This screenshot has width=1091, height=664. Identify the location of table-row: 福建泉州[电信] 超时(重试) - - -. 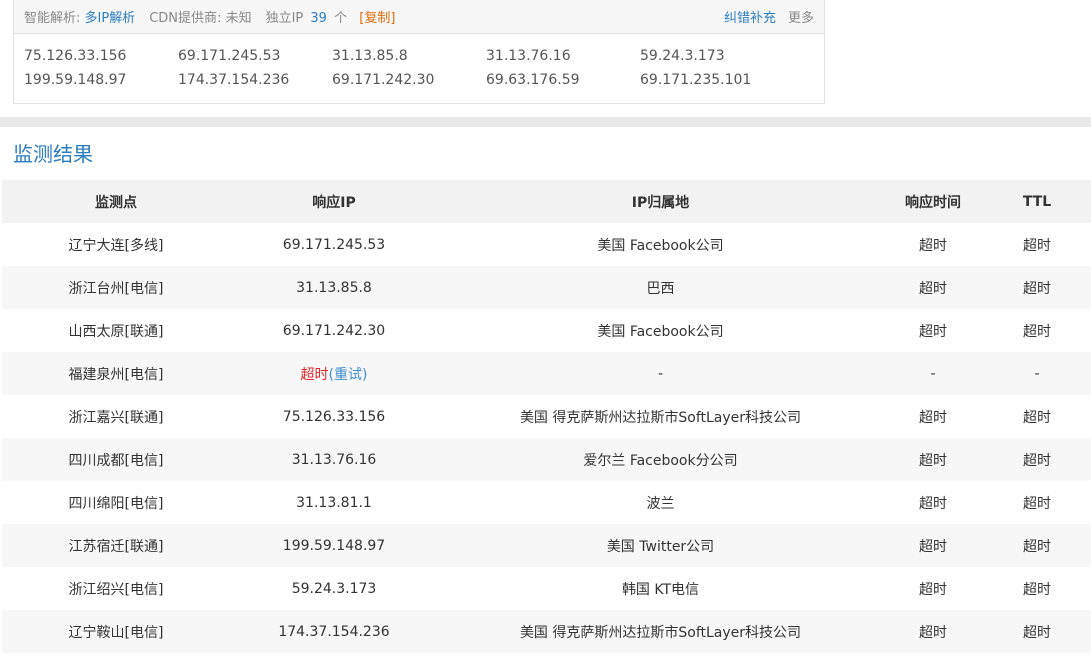
(546, 373).